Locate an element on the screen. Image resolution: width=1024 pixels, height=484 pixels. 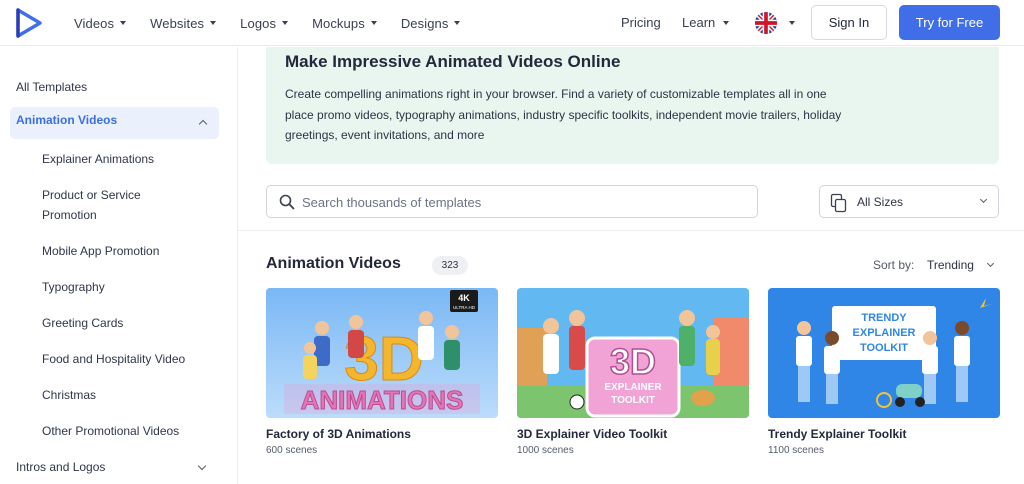
nav-learn-label: Learn is located at coordinates (699, 22).